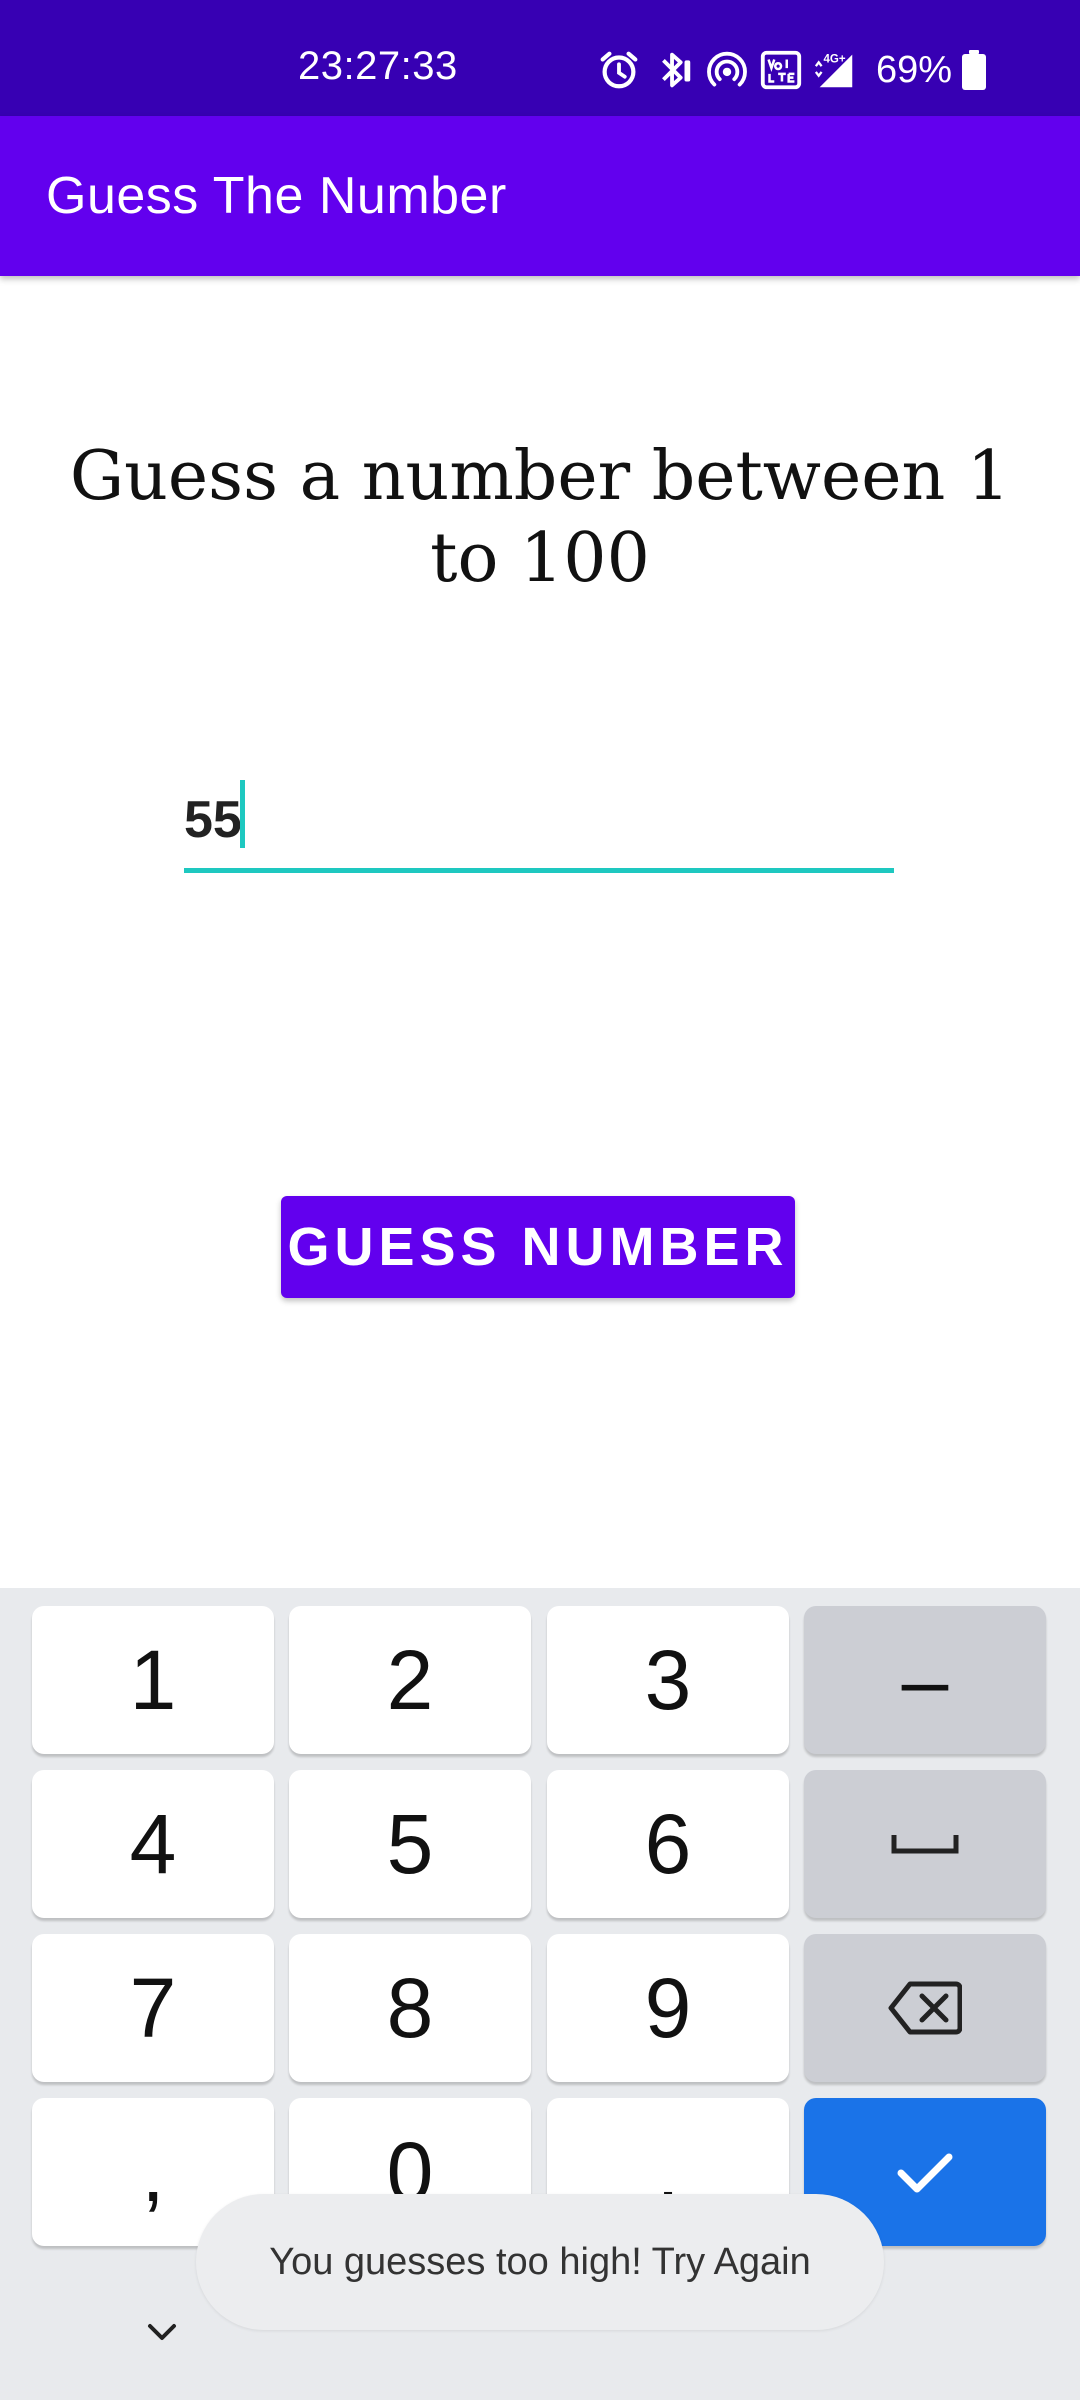 The width and height of the screenshot is (1080, 2400). Describe the element at coordinates (668, 1680) in the screenshot. I see `key-3: 3` at that location.